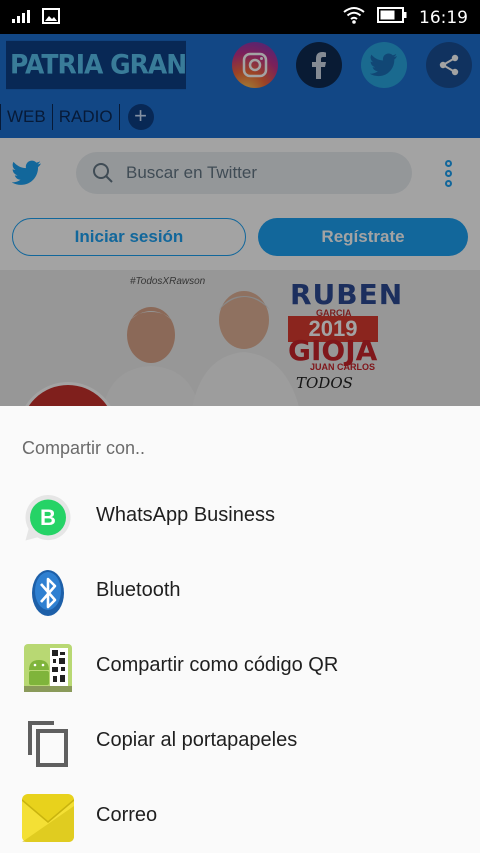  Describe the element at coordinates (354, 17) in the screenshot. I see `wifi-icon` at that location.